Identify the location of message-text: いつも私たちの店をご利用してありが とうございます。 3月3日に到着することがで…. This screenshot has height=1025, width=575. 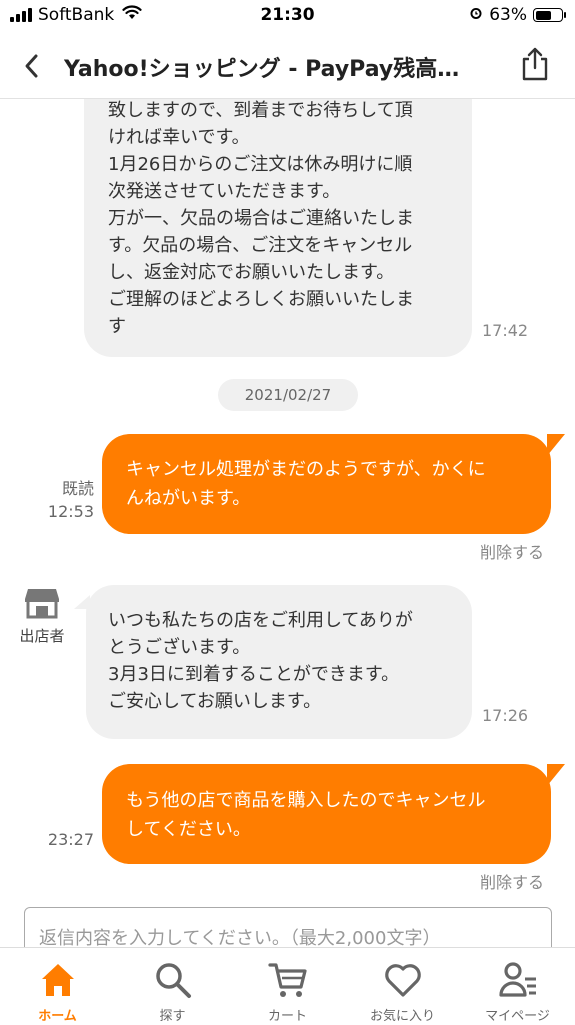
(260, 661).